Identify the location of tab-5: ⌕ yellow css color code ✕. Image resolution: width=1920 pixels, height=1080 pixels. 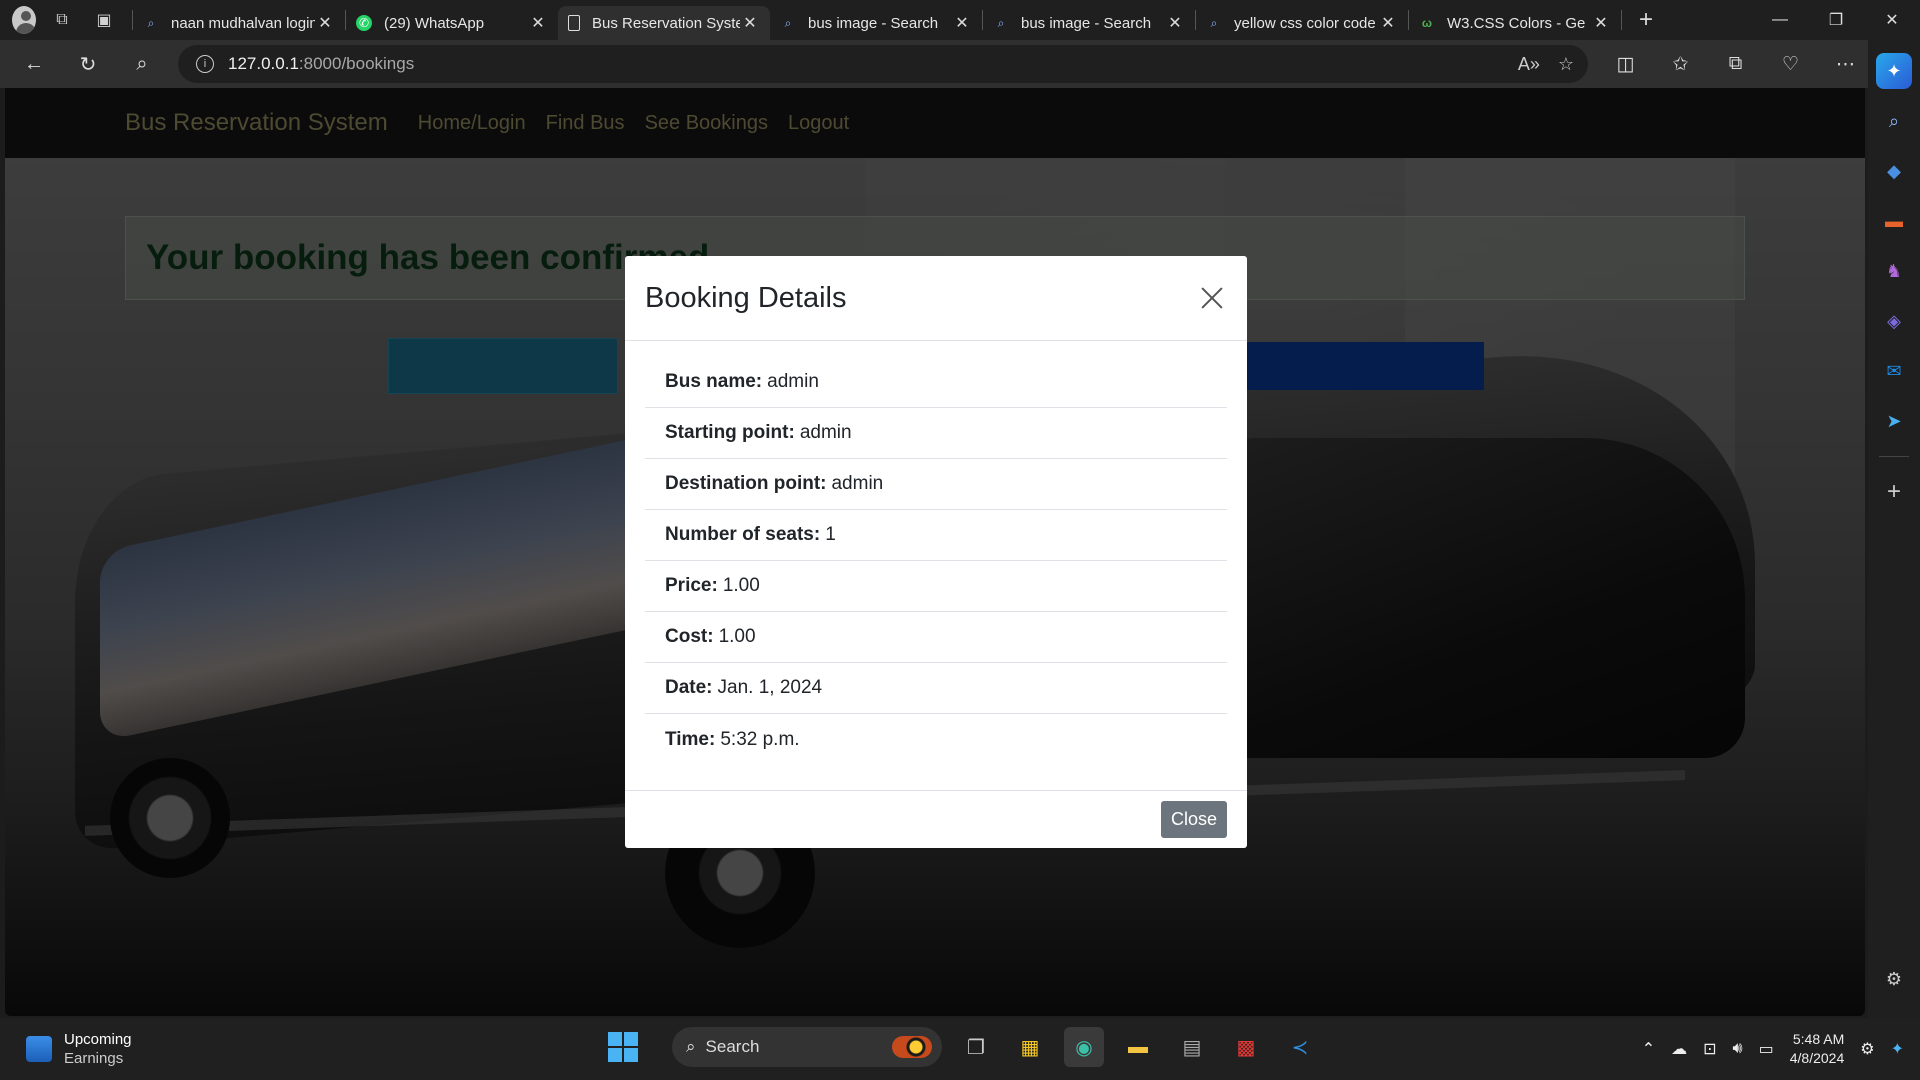
(1302, 23).